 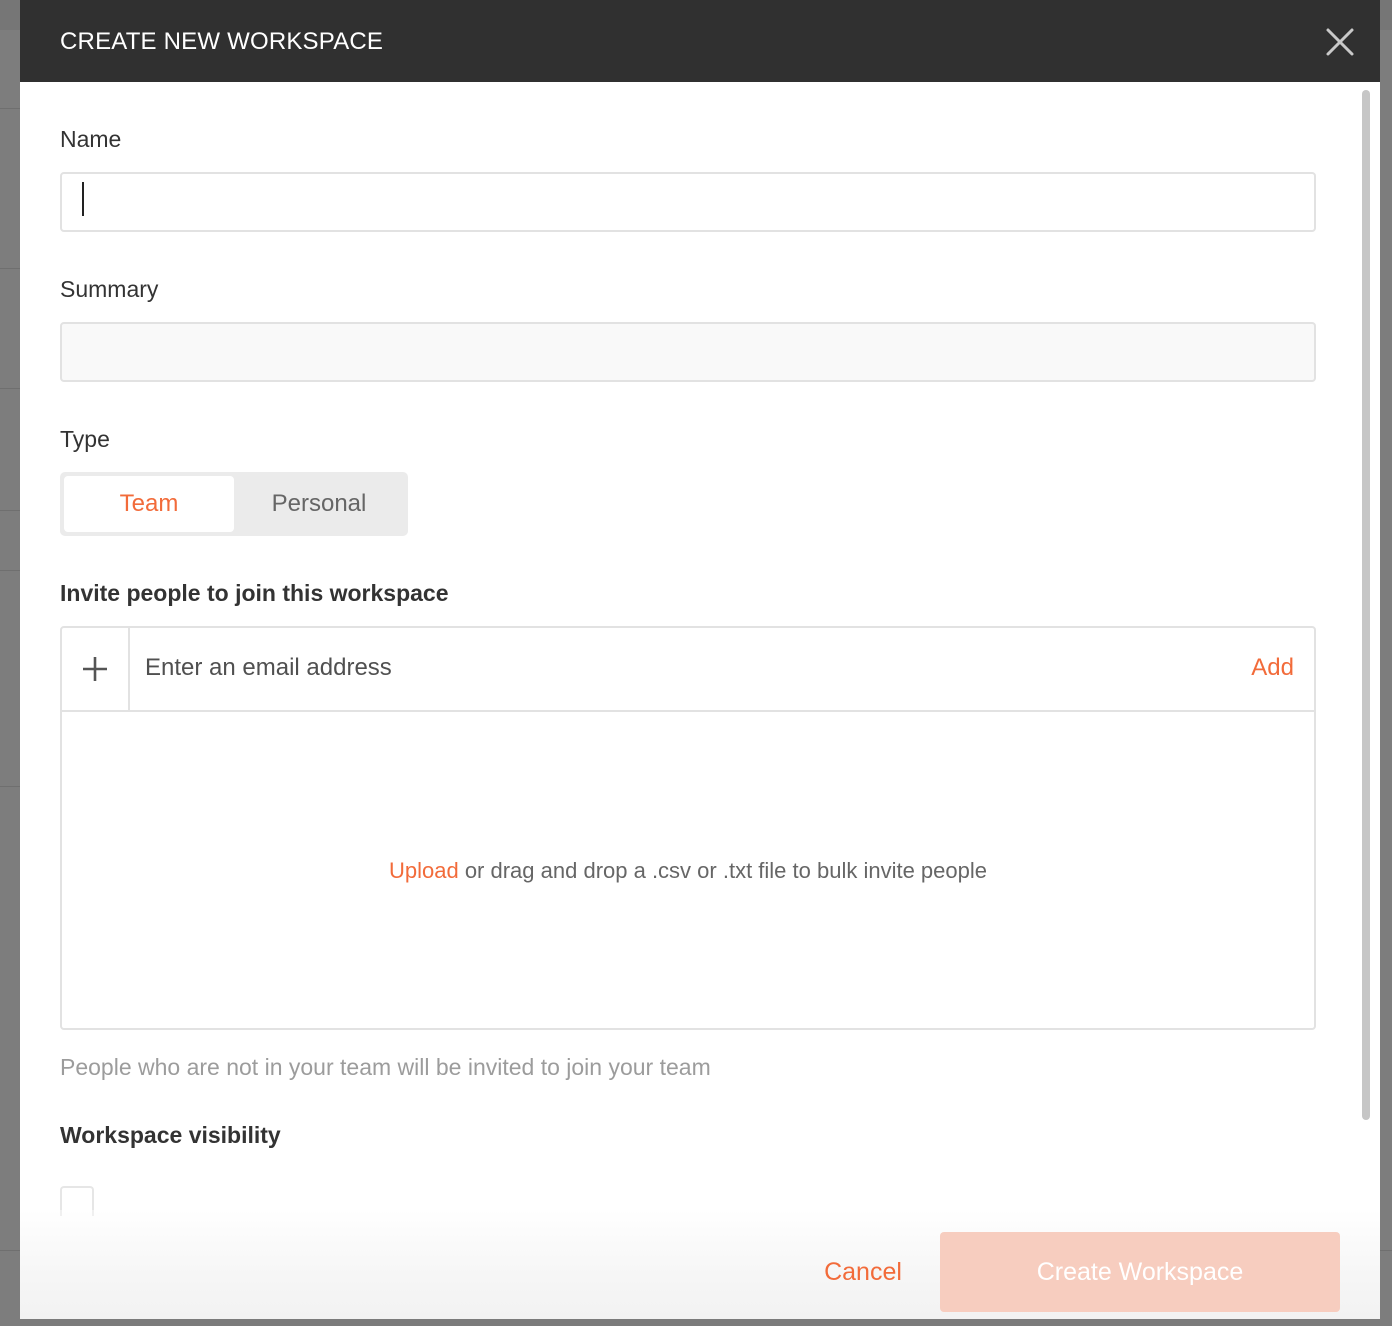 What do you see at coordinates (688, 670) in the screenshot?
I see `invite-email-row: Enter an email address Add` at bounding box center [688, 670].